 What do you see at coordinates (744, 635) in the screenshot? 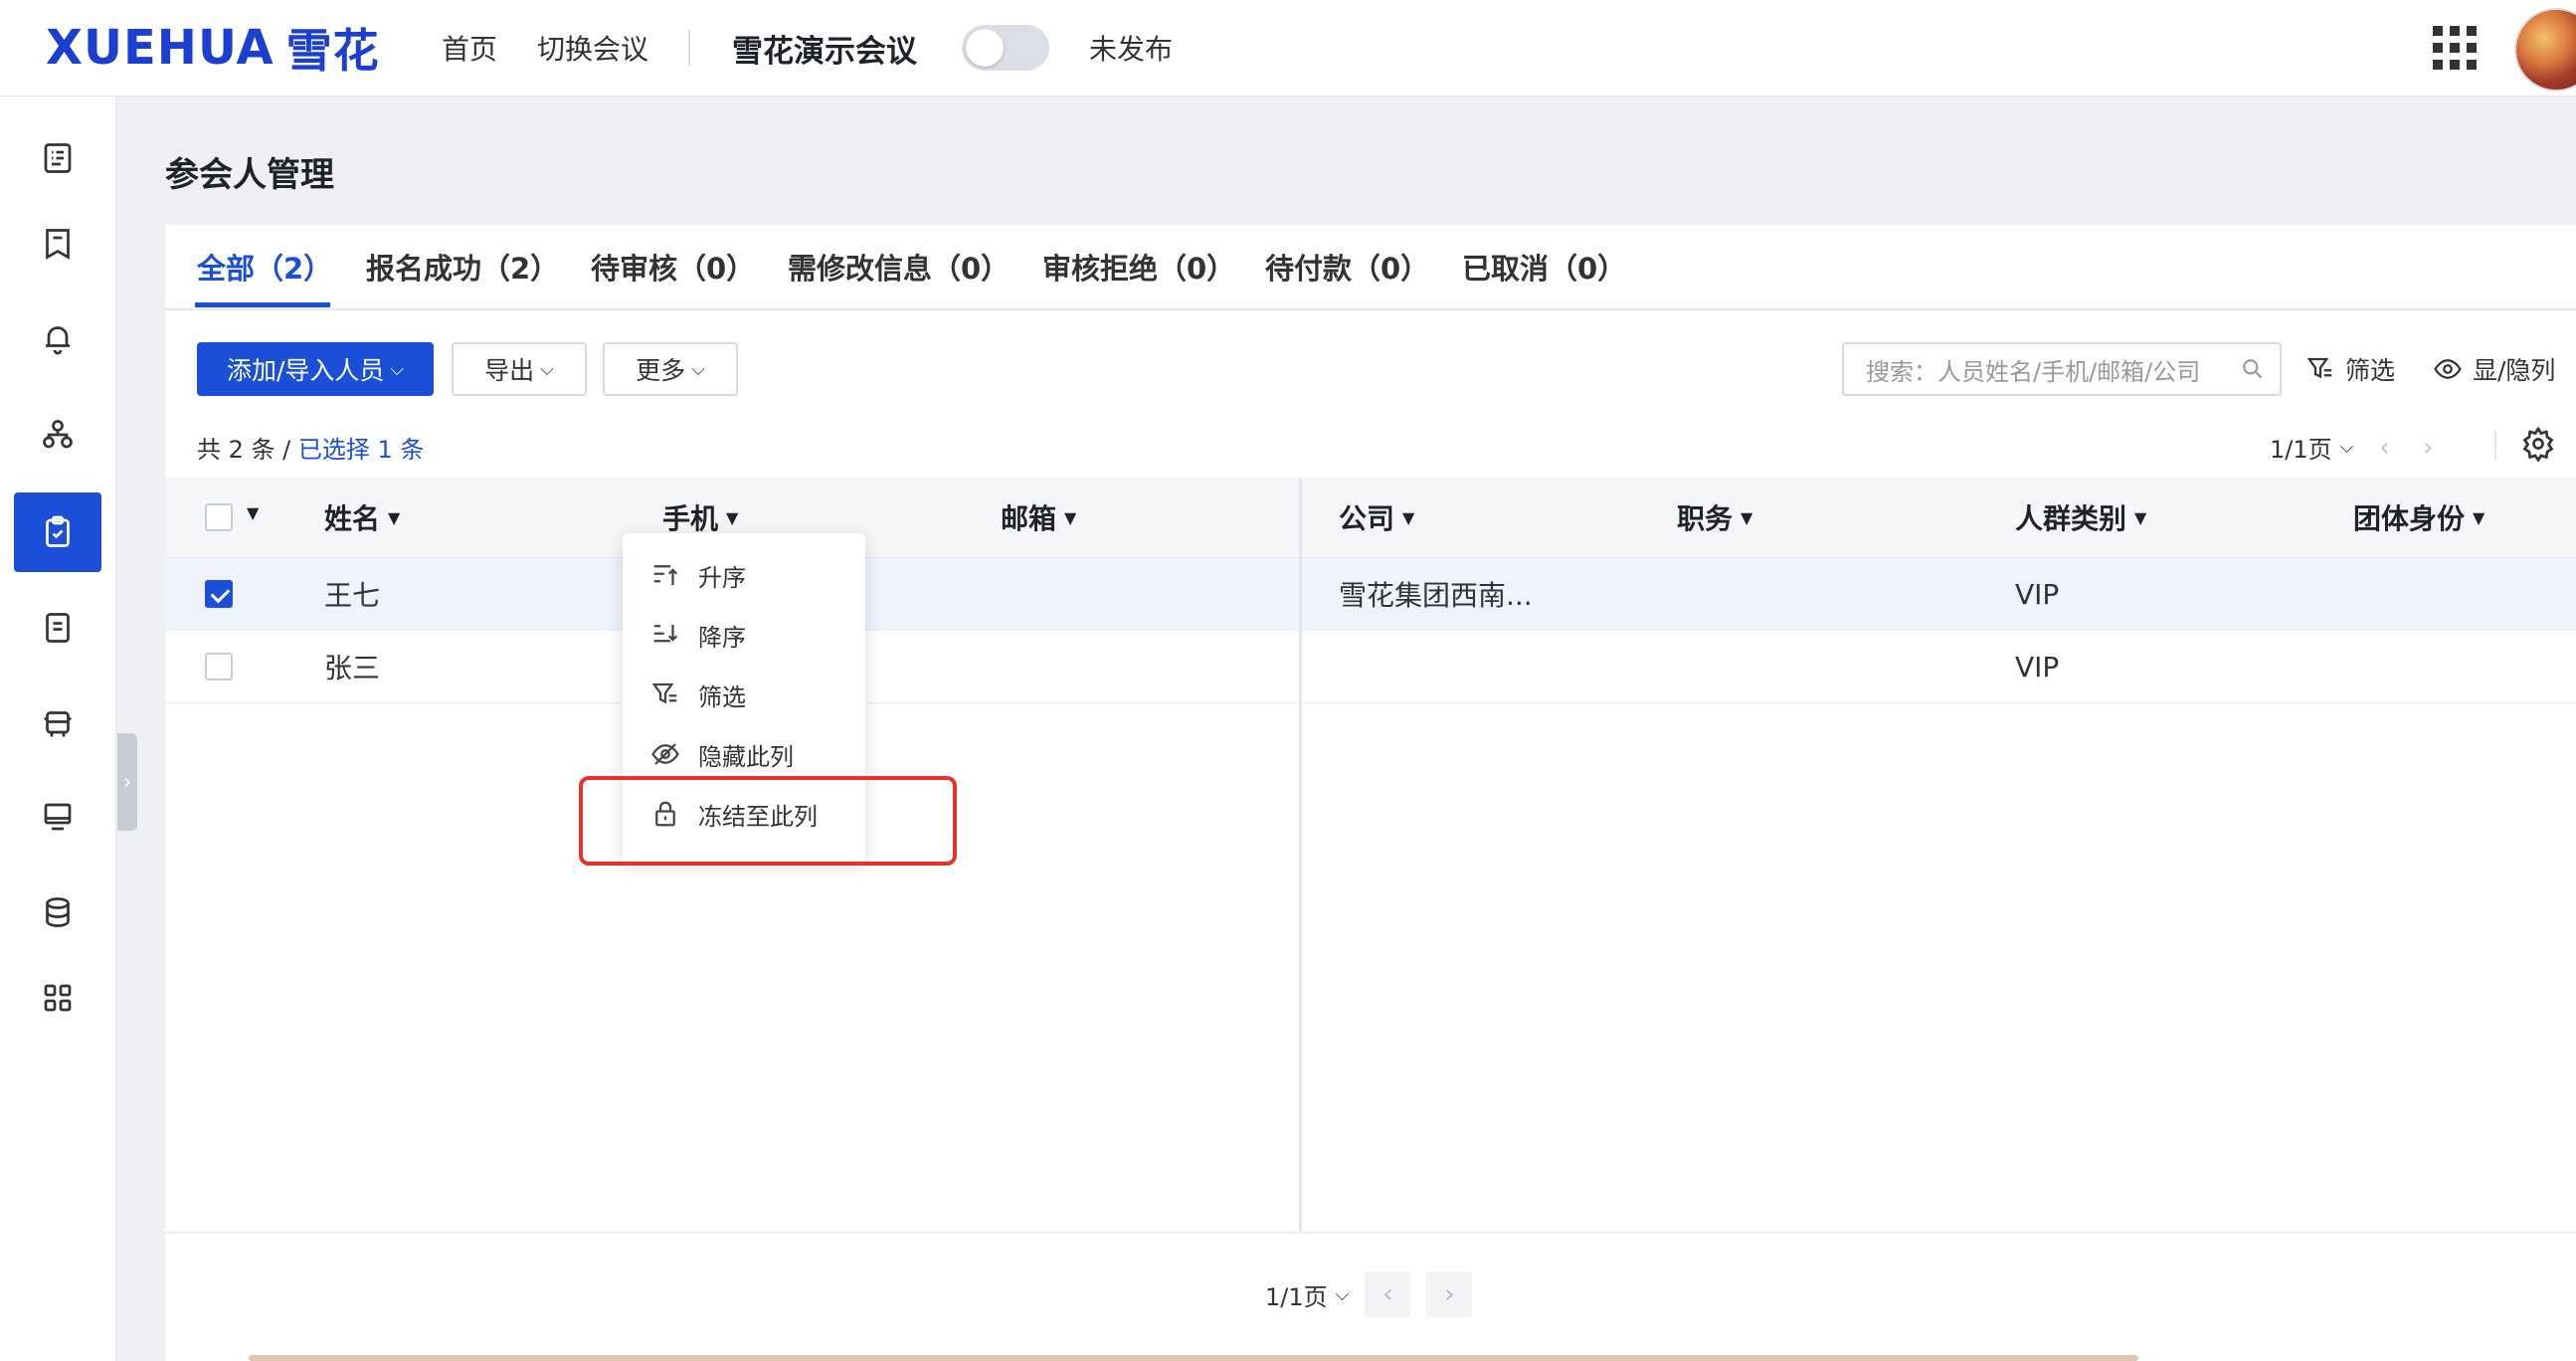
I see `menu-item-sort-desc: 降序` at bounding box center [744, 635].